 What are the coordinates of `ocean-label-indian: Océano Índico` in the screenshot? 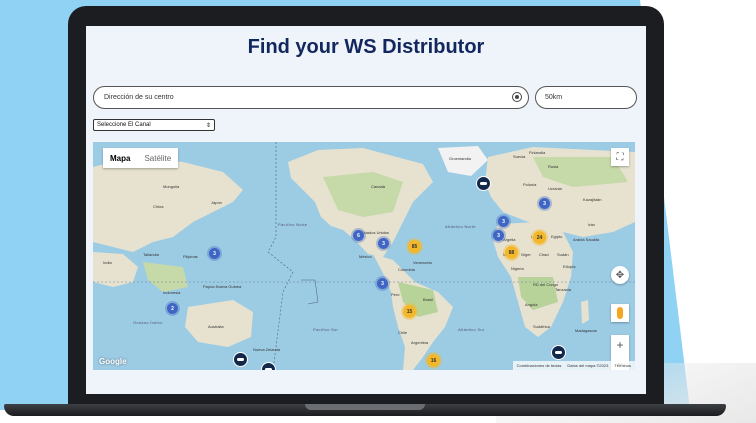 It's located at (148, 322).